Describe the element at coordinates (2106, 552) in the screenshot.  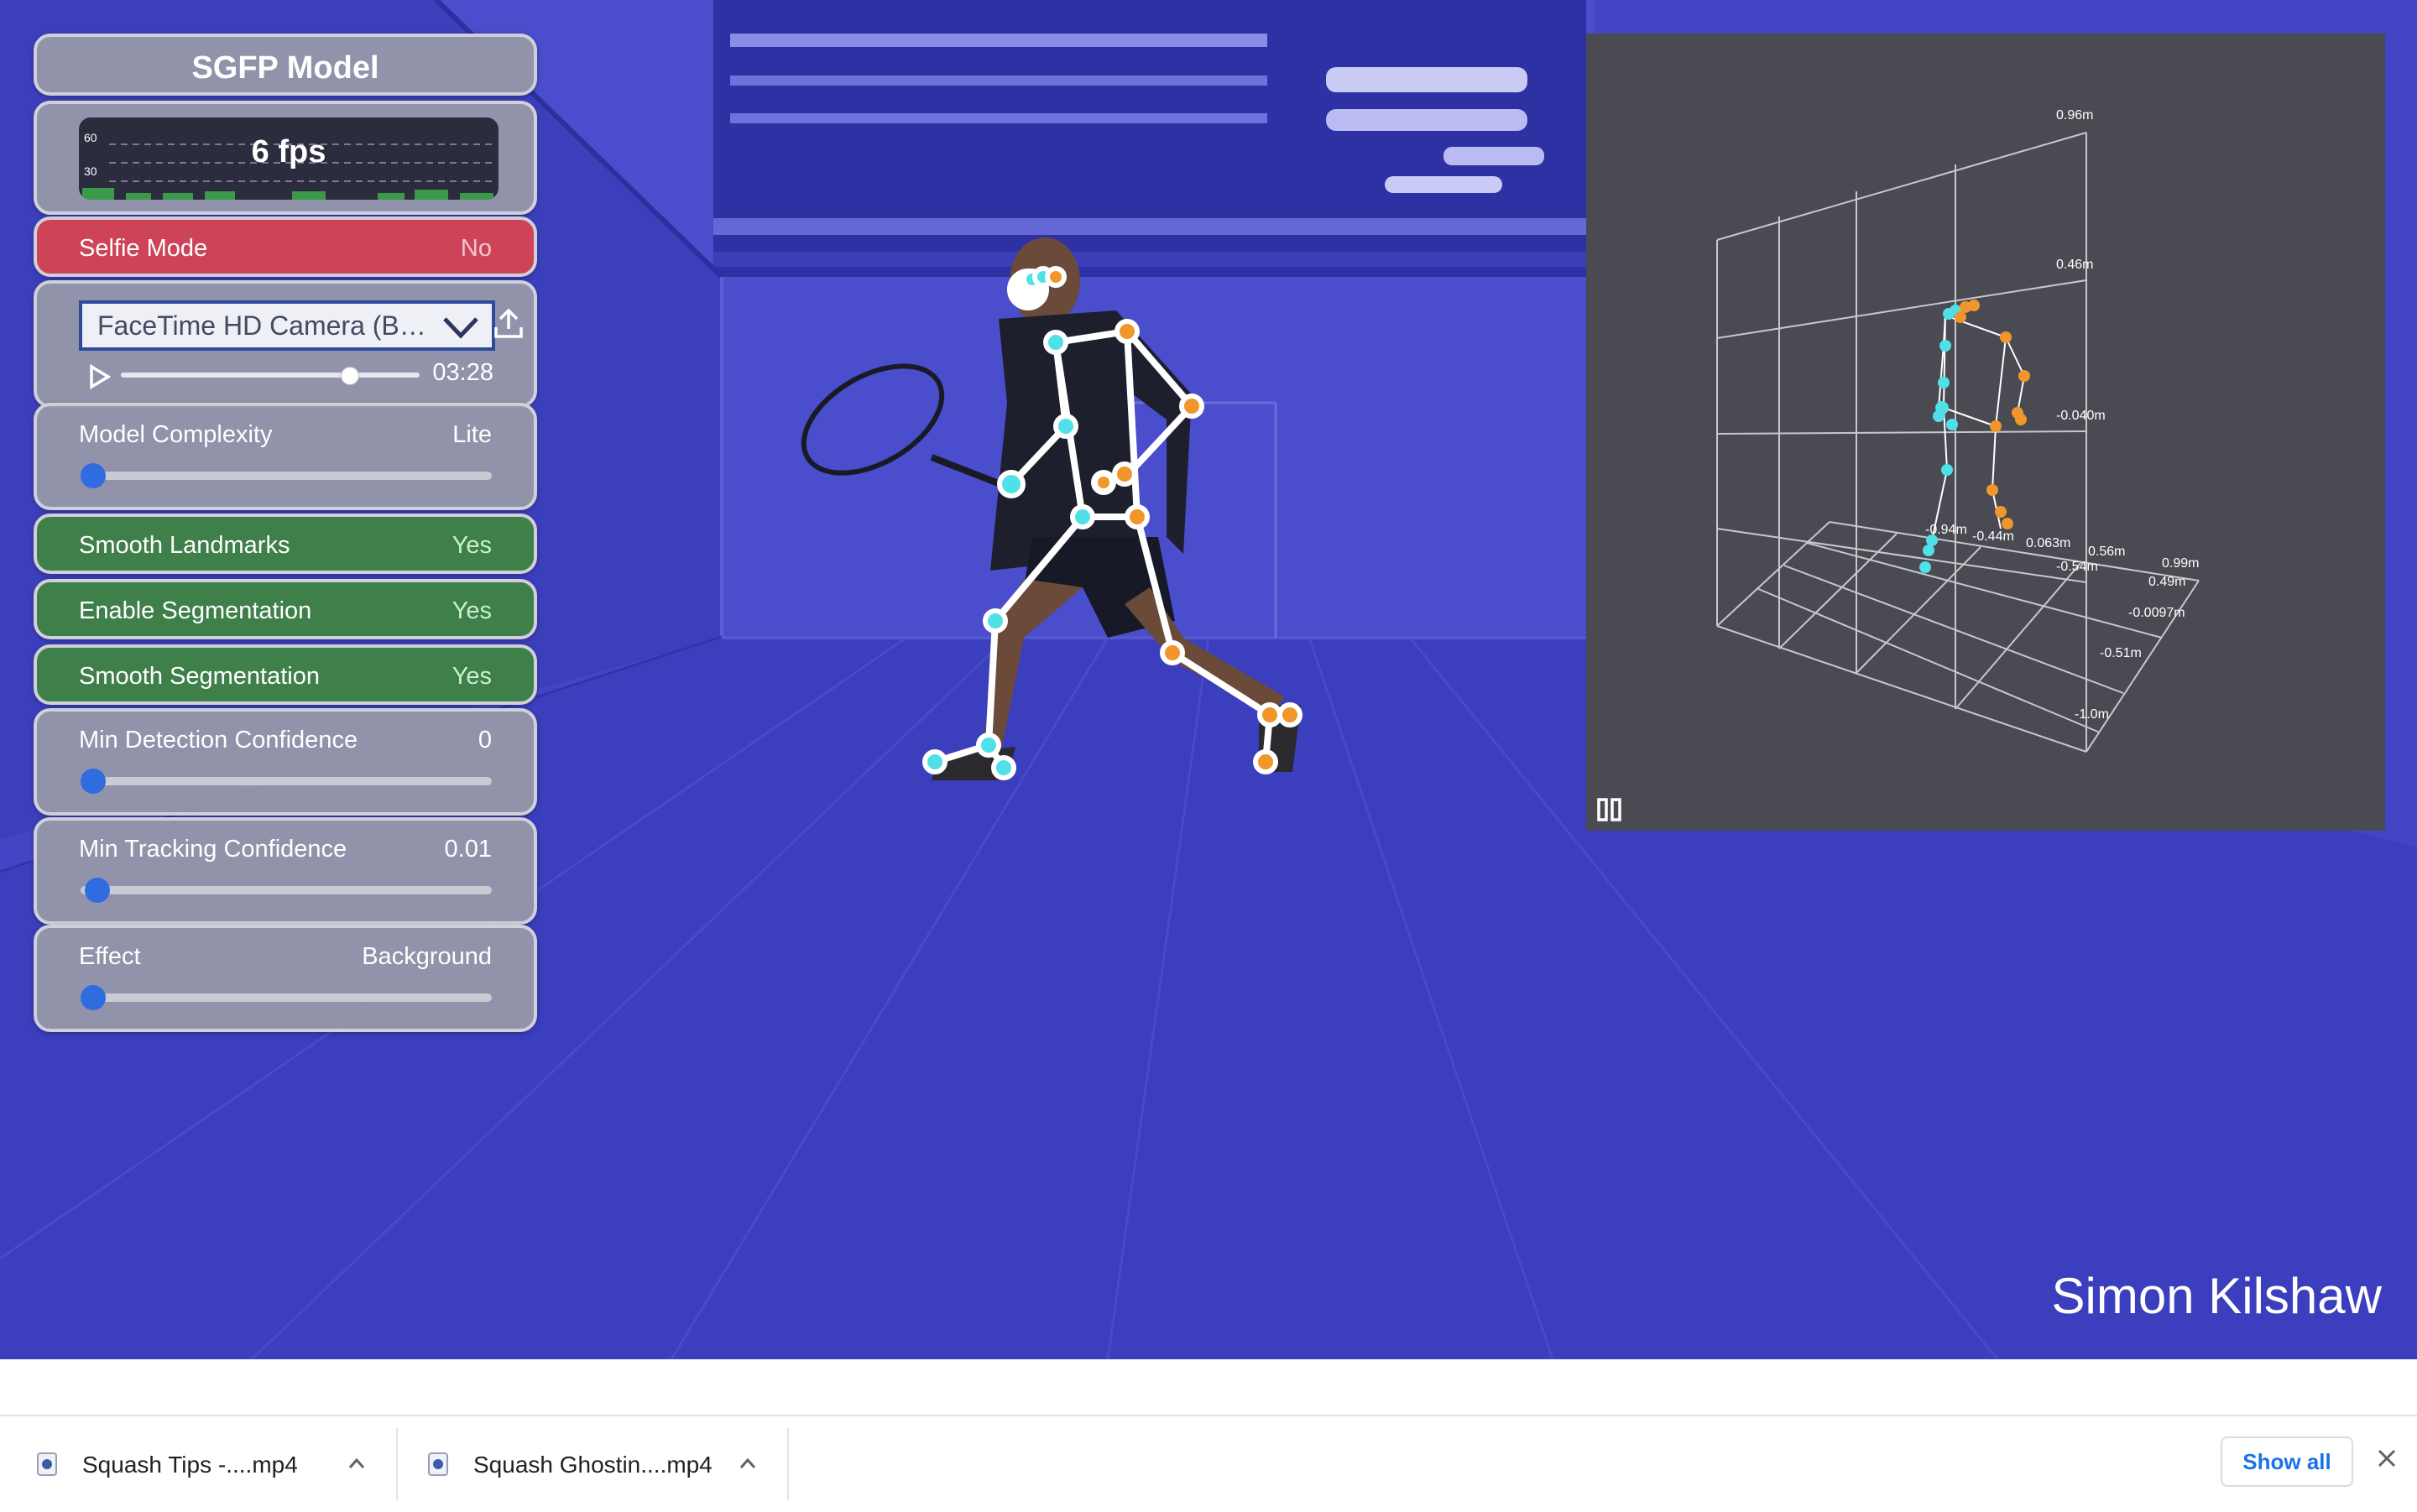
I see `axis-label: 0.56m` at that location.